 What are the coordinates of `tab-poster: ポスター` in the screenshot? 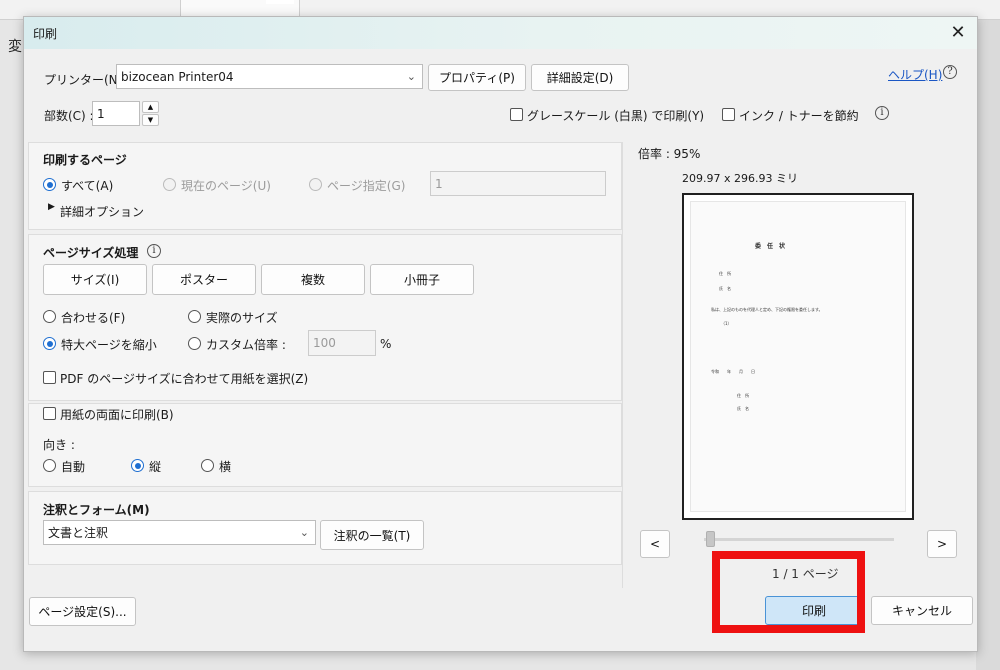 It's located at (204, 279).